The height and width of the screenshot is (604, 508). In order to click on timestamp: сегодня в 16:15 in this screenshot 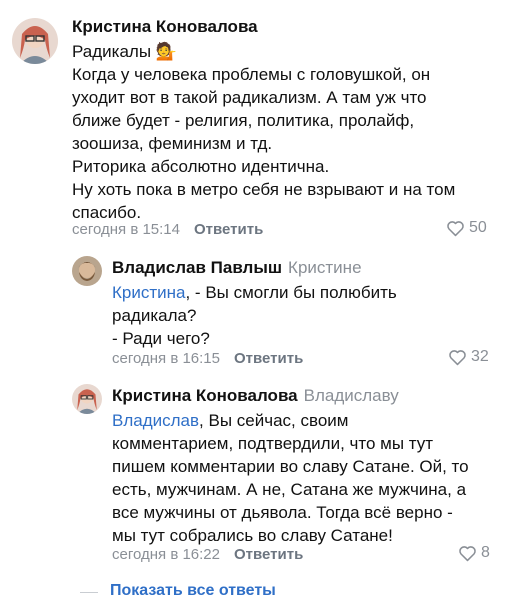, I will do `click(166, 358)`.